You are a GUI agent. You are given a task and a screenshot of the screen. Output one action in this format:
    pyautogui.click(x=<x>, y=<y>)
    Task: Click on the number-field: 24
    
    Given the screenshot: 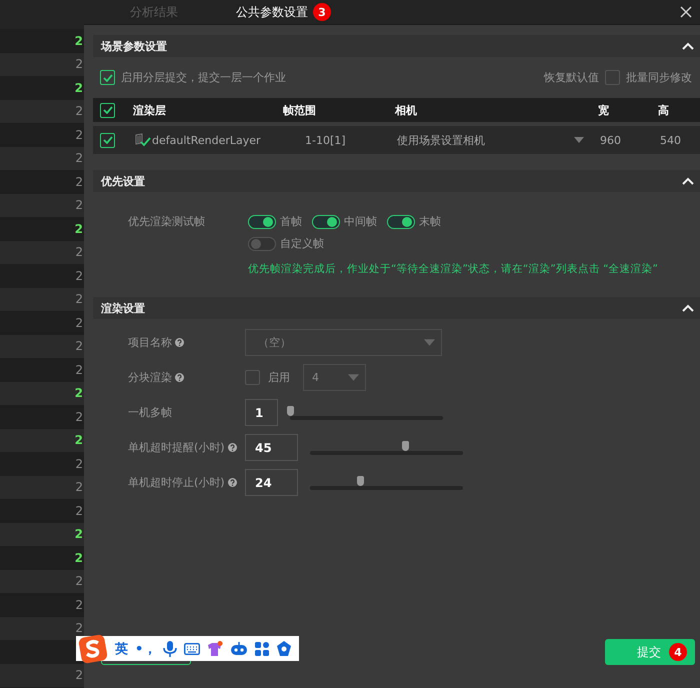 What is the action you would take?
    pyautogui.click(x=271, y=482)
    